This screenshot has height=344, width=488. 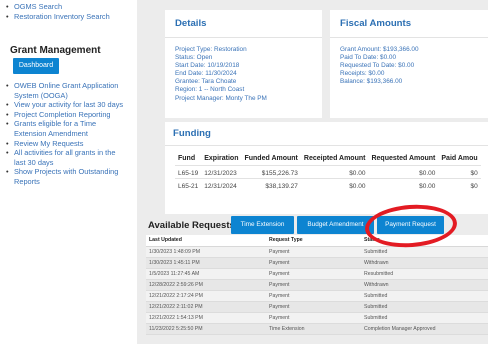 I want to click on fiscal-amounts-title: Fiscal Amounts, so click(x=376, y=23).